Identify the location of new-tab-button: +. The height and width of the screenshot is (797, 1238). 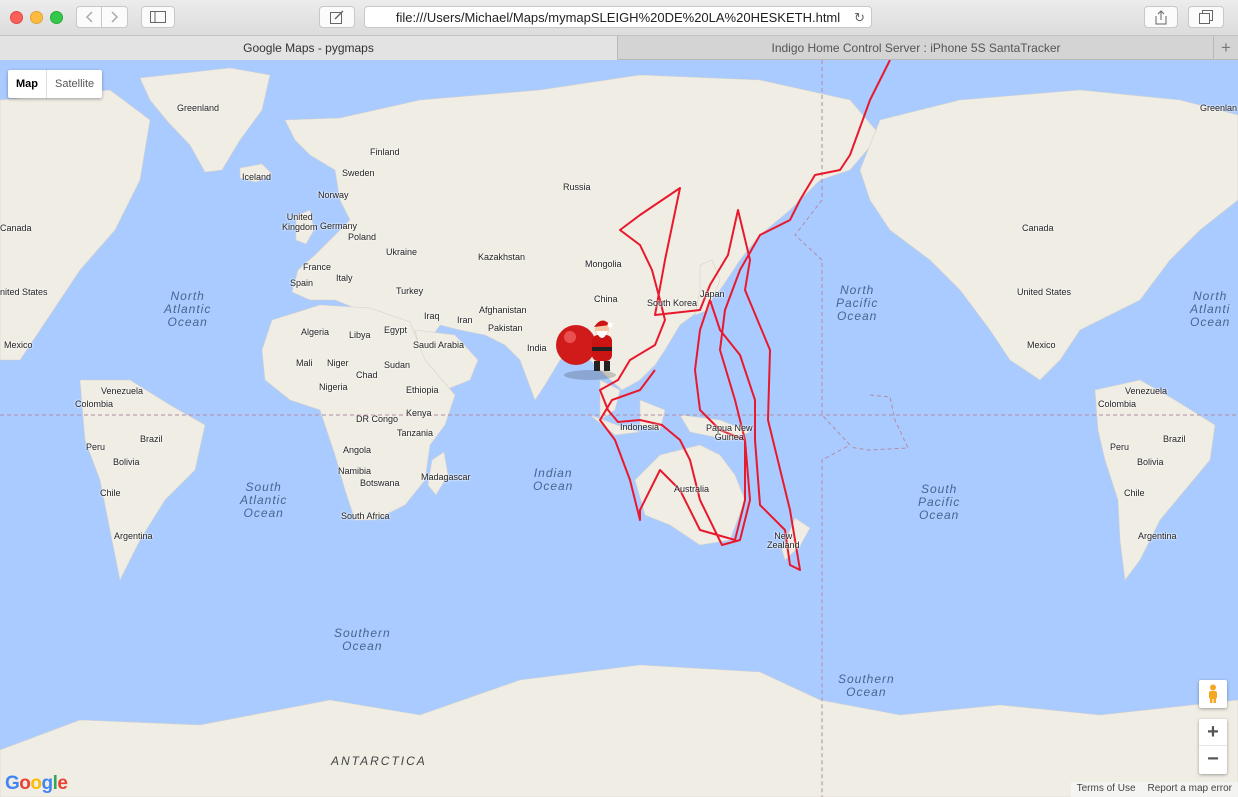
(1225, 48).